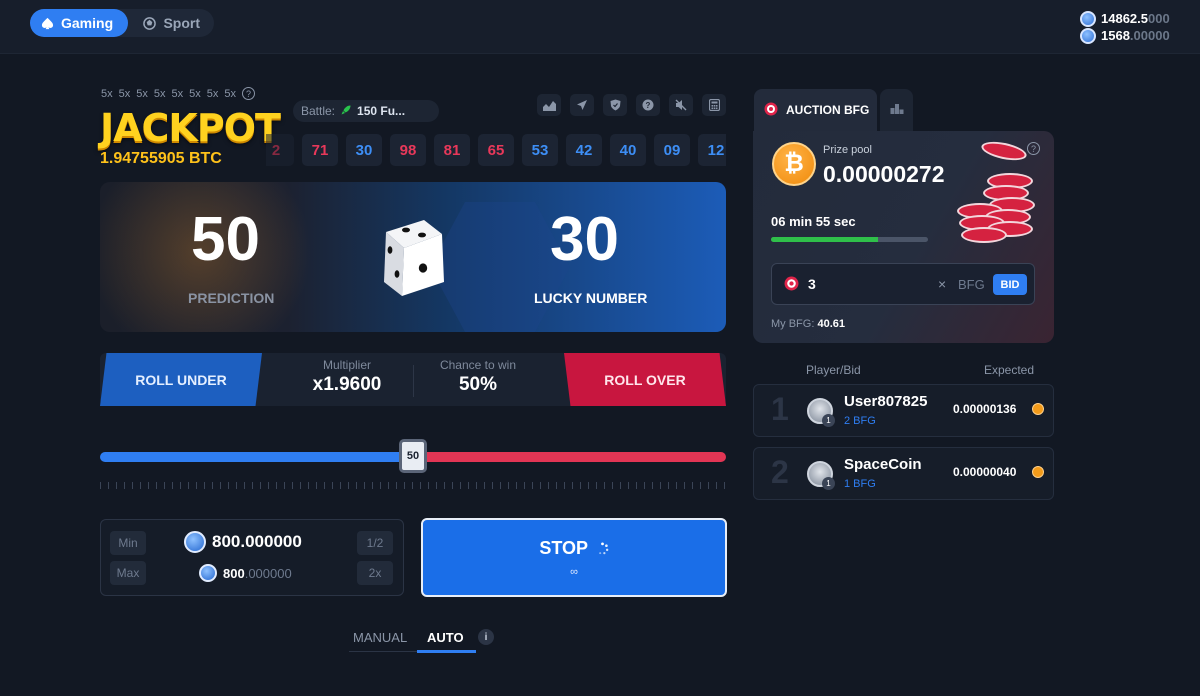  I want to click on dice-icon, so click(412, 254).